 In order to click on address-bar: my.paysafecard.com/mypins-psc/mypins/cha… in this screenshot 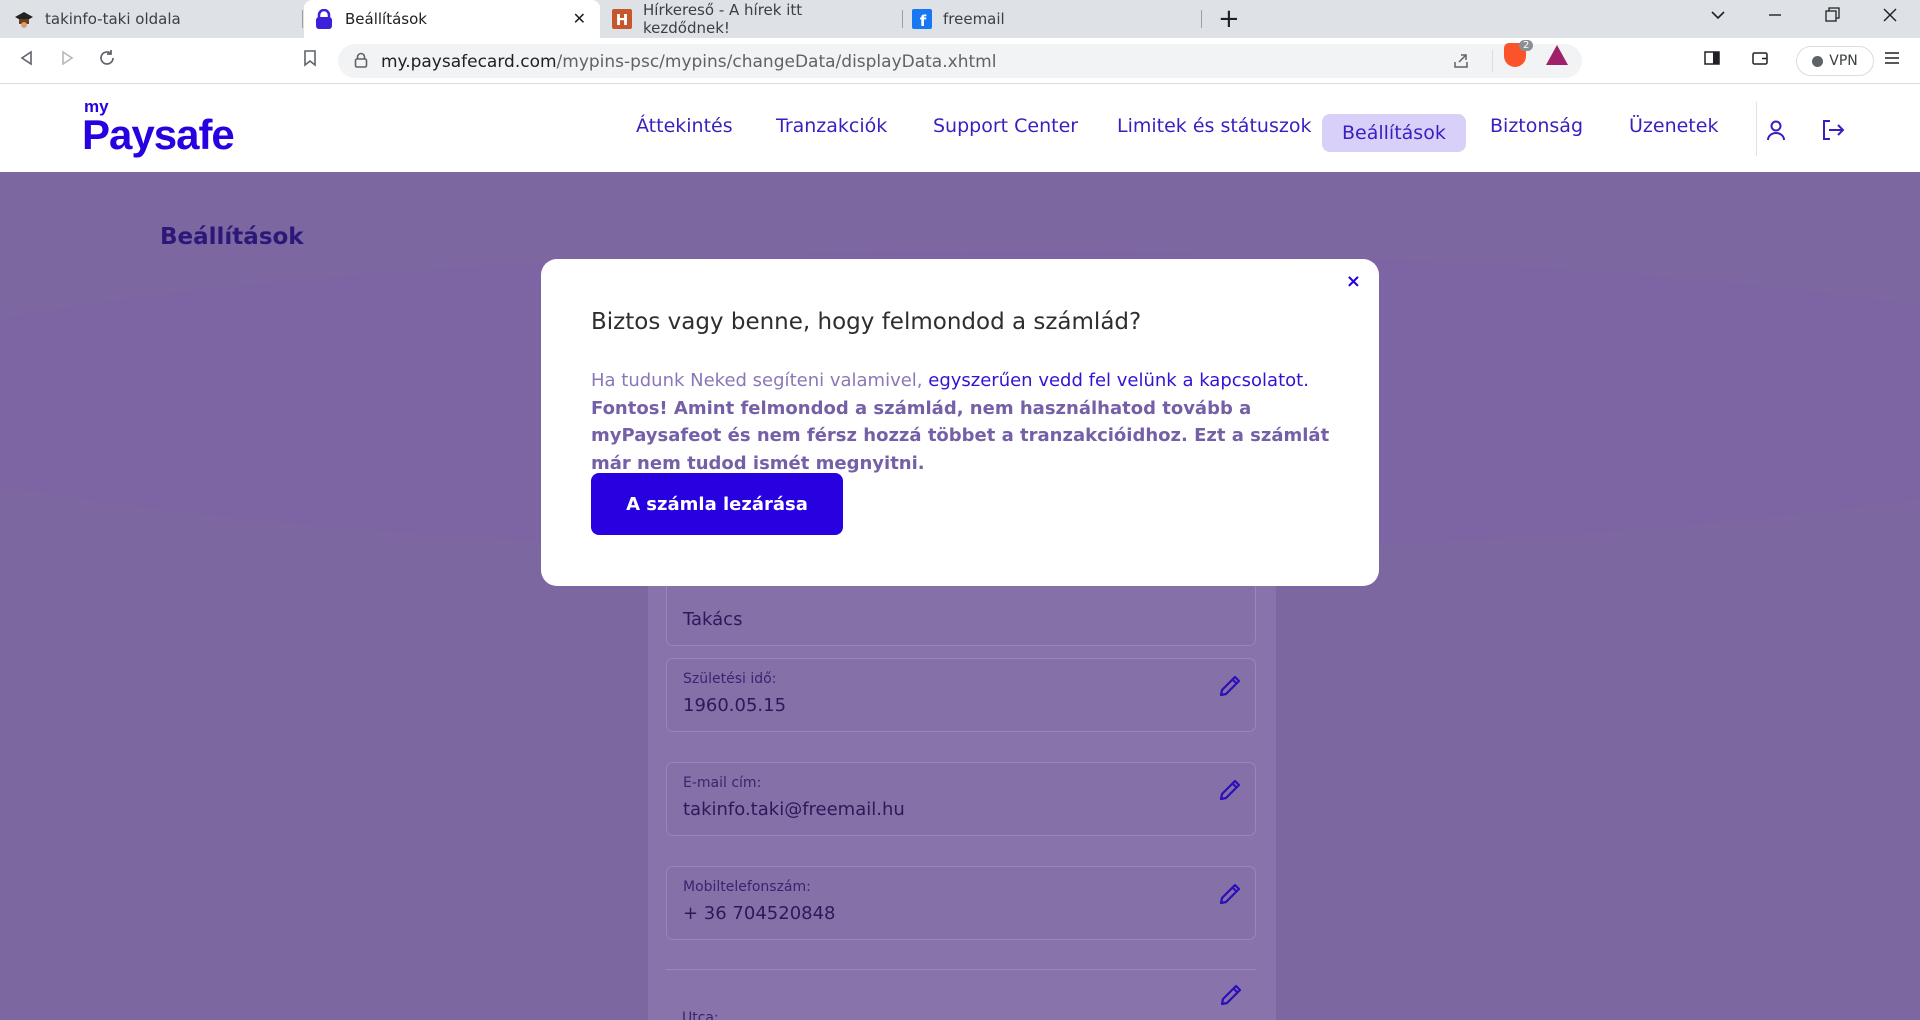, I will do `click(960, 61)`.